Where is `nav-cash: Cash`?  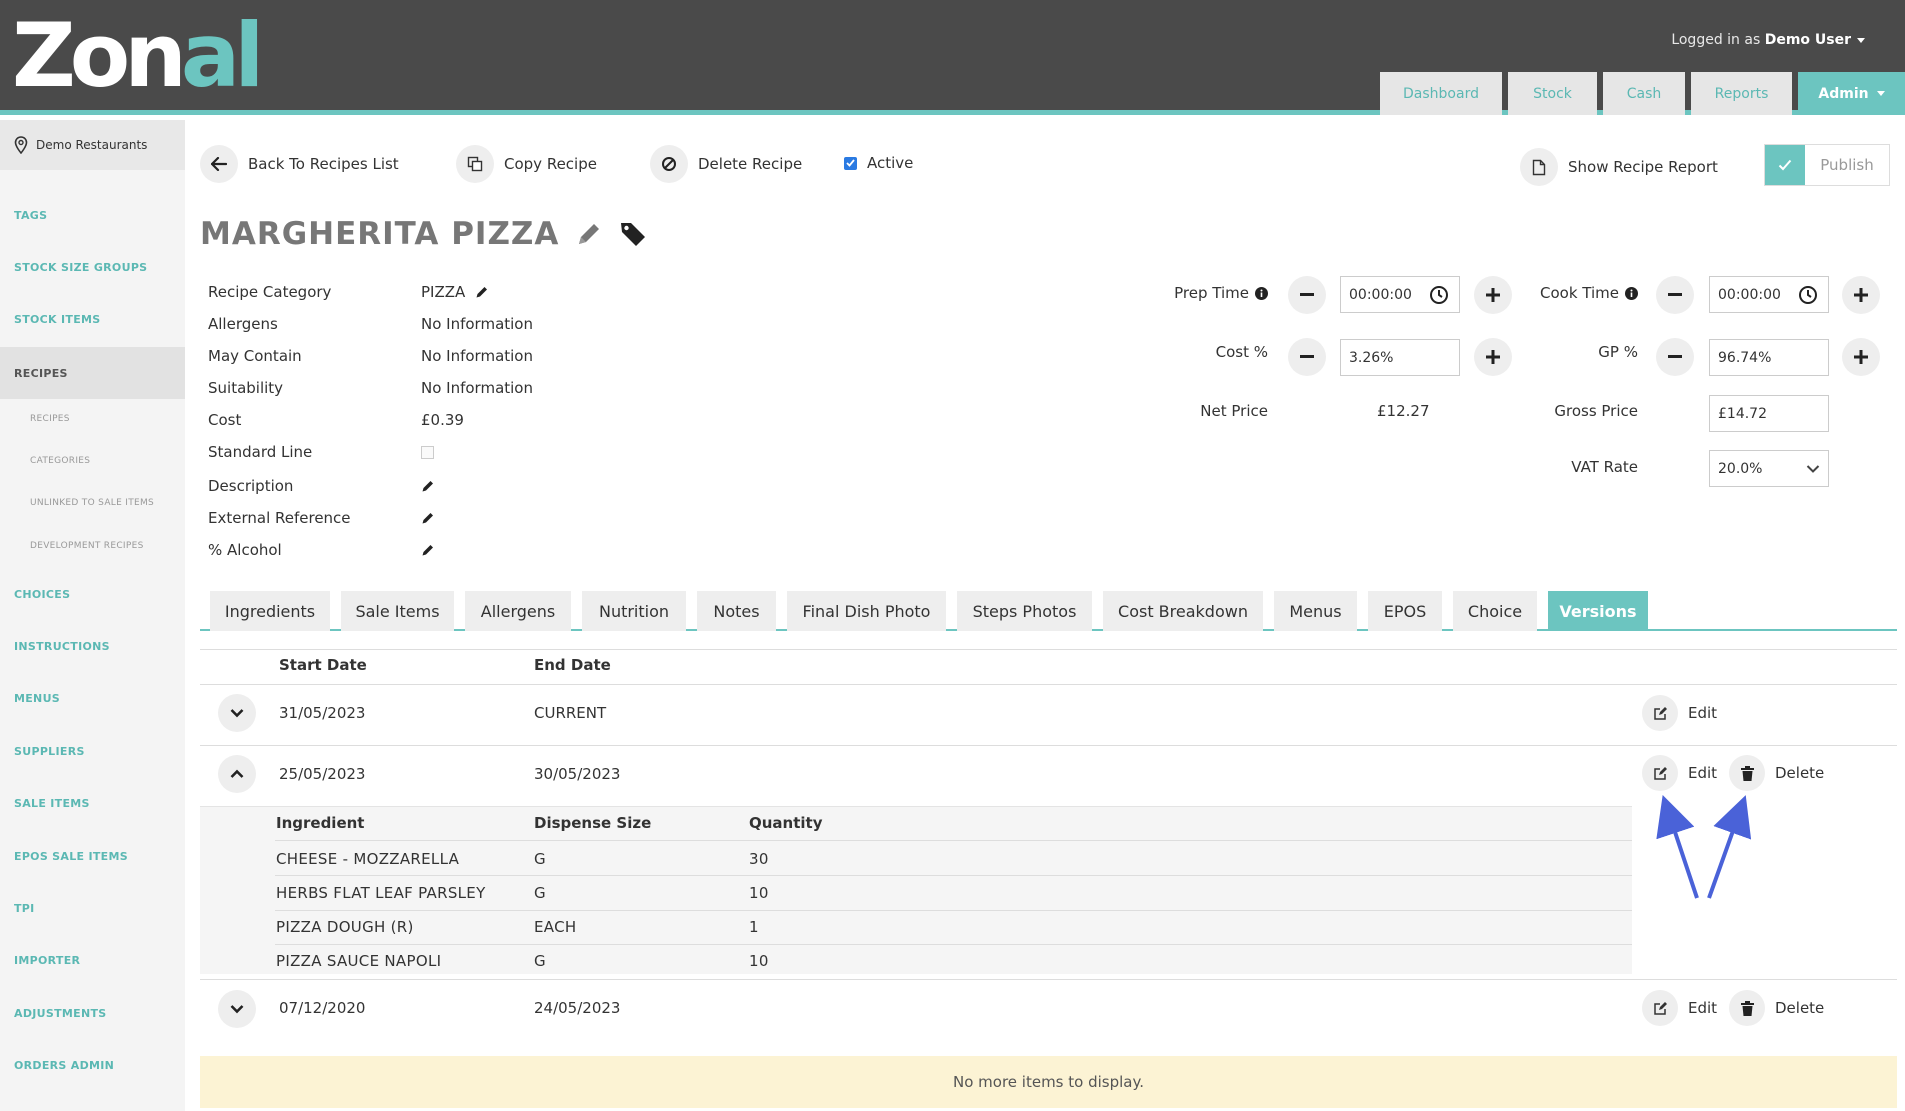
nav-cash: Cash is located at coordinates (1644, 93).